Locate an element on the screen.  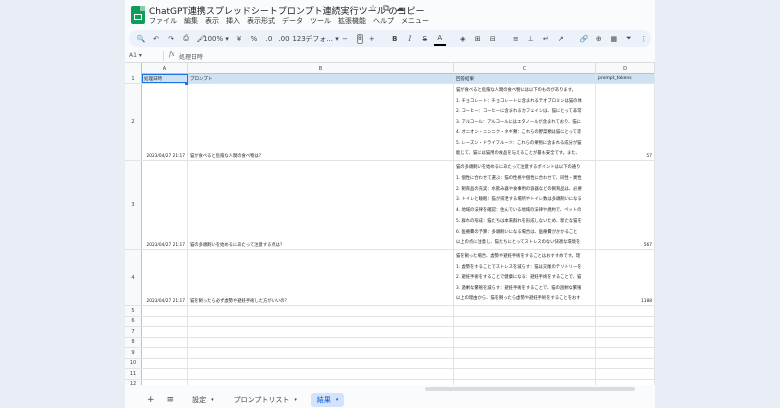
strikethrough-button: S is located at coordinates (425, 39).